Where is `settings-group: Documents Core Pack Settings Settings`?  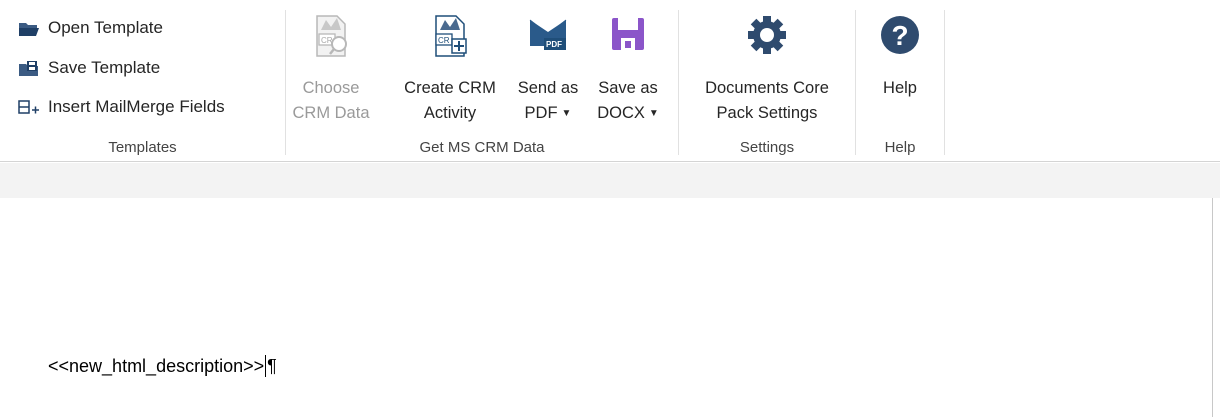 settings-group: Documents Core Pack Settings Settings is located at coordinates (767, 80).